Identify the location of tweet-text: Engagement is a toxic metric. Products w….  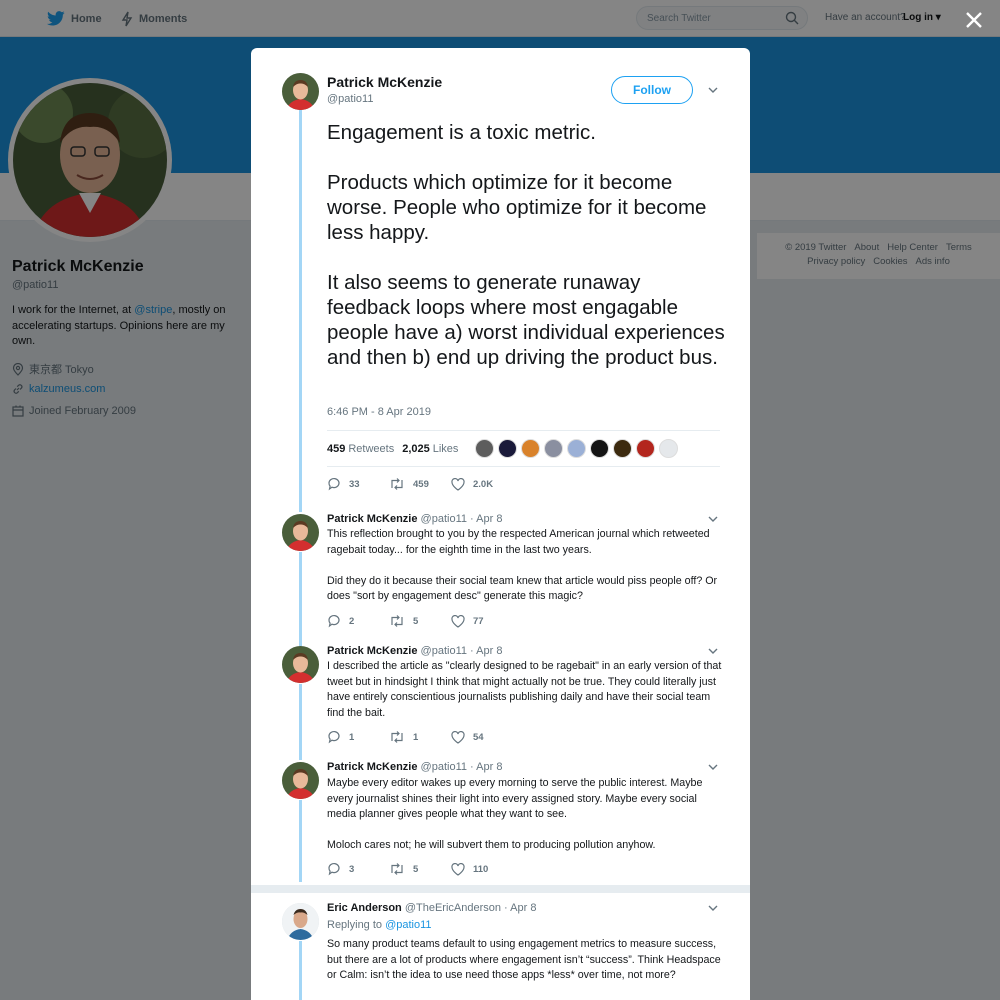
(526, 245).